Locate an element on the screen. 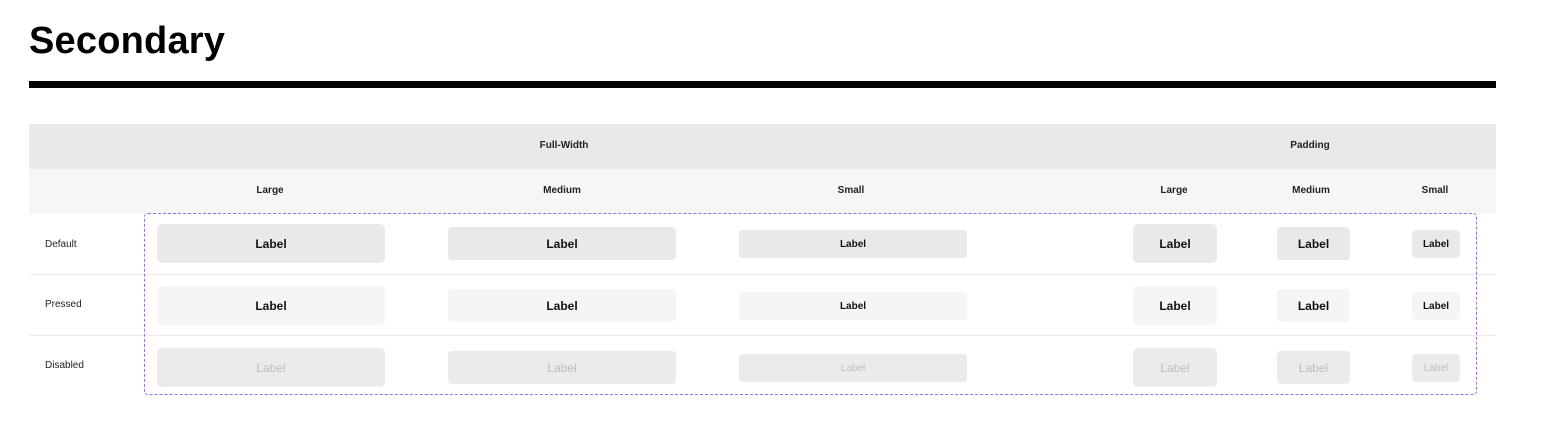 Image resolution: width=1542 pixels, height=446 pixels. button-disabled-padding-small: Label is located at coordinates (1436, 368).